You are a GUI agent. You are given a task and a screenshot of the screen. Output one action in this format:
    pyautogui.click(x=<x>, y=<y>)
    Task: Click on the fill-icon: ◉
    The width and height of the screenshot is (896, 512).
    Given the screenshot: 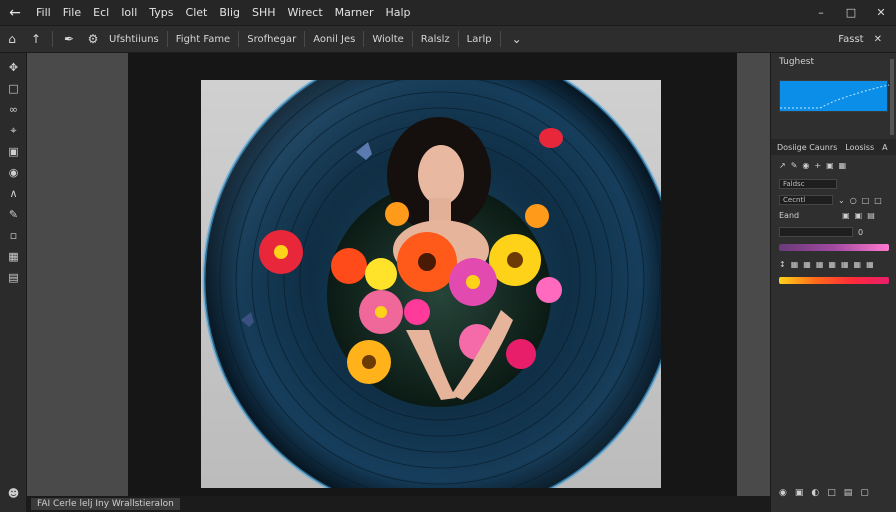 What is the action you would take?
    pyautogui.click(x=805, y=165)
    